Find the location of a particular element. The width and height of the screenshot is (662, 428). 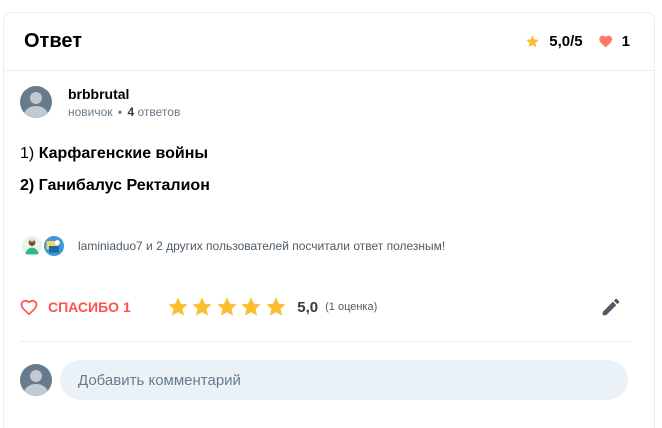

answer-line-2: 2) Ганибалус Ректалион is located at coordinates (115, 186).